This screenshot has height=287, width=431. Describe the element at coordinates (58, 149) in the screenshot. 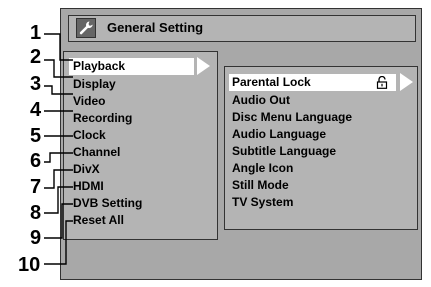

I see `callout-leader-lines` at that location.